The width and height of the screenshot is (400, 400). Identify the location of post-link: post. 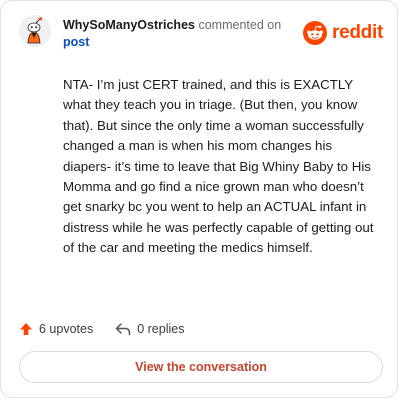
(172, 42).